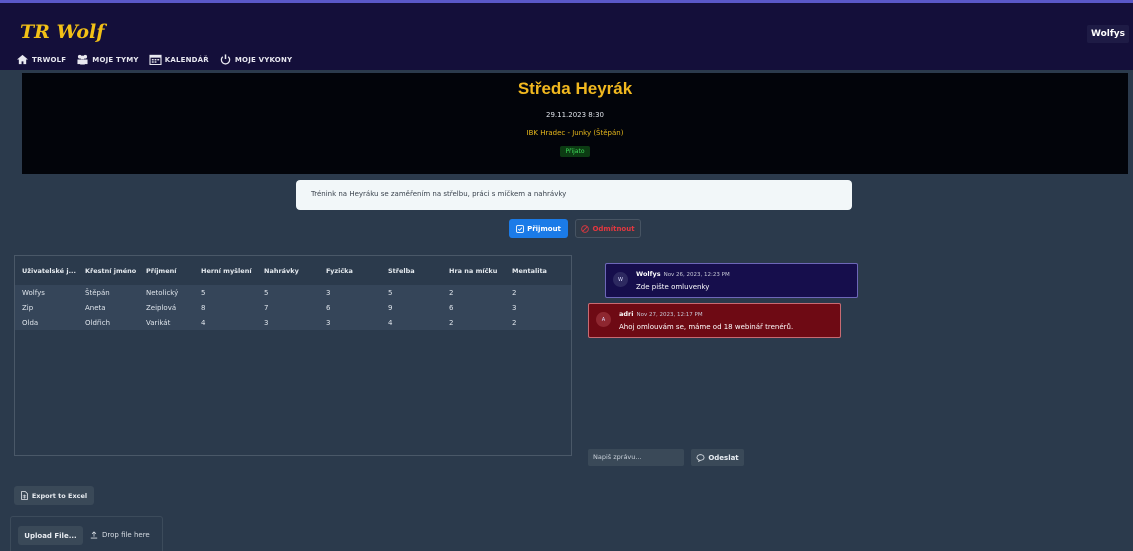  I want to click on table-cell: Oldřich, so click(108, 322).